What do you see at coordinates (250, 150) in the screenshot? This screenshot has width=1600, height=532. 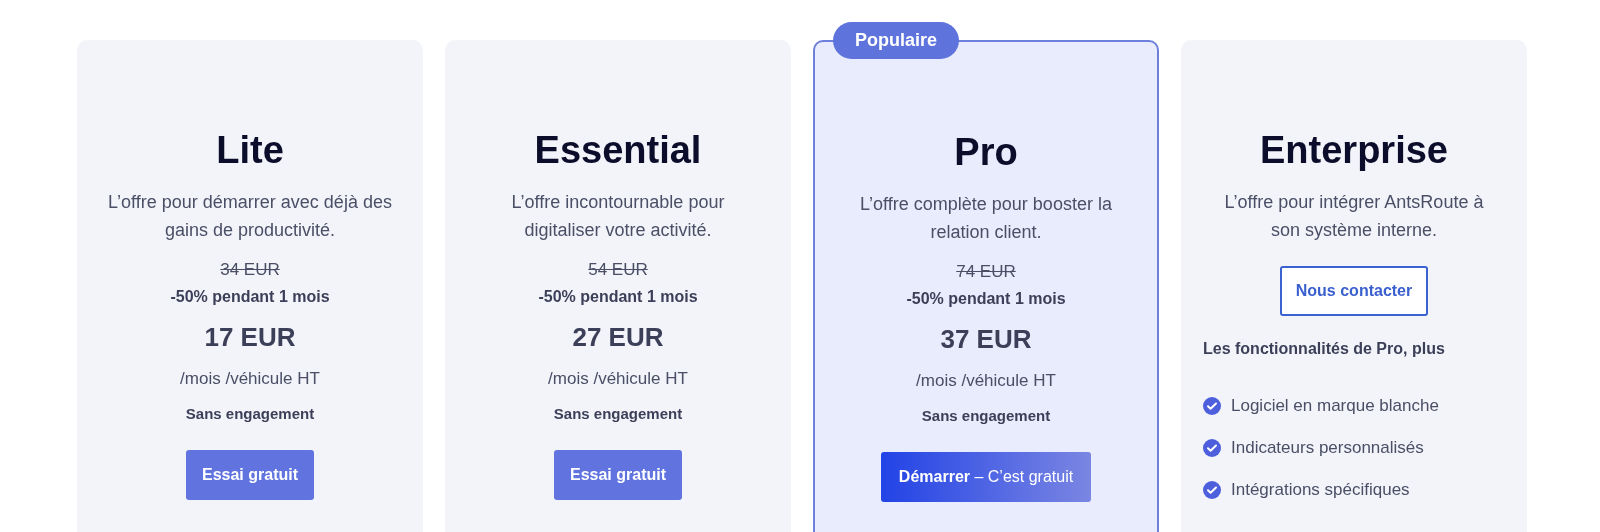 I see `plan-title: Lite` at bounding box center [250, 150].